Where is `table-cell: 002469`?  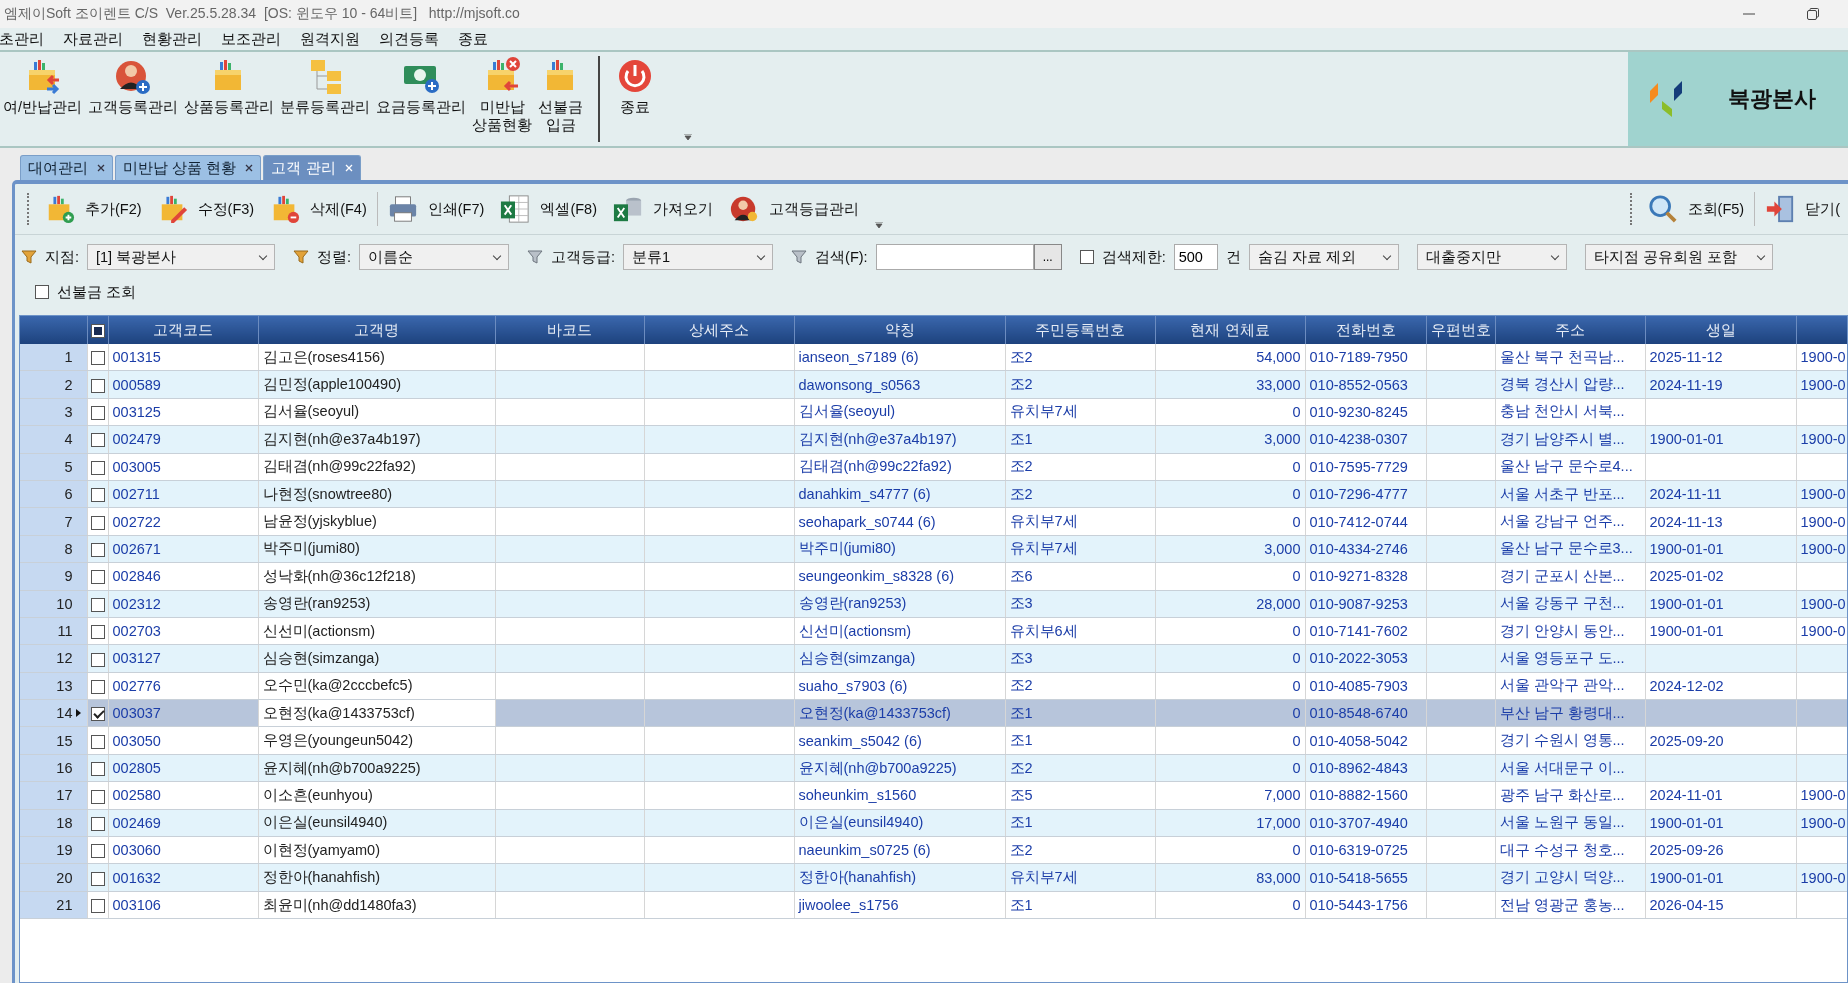 table-cell: 002469 is located at coordinates (136, 822).